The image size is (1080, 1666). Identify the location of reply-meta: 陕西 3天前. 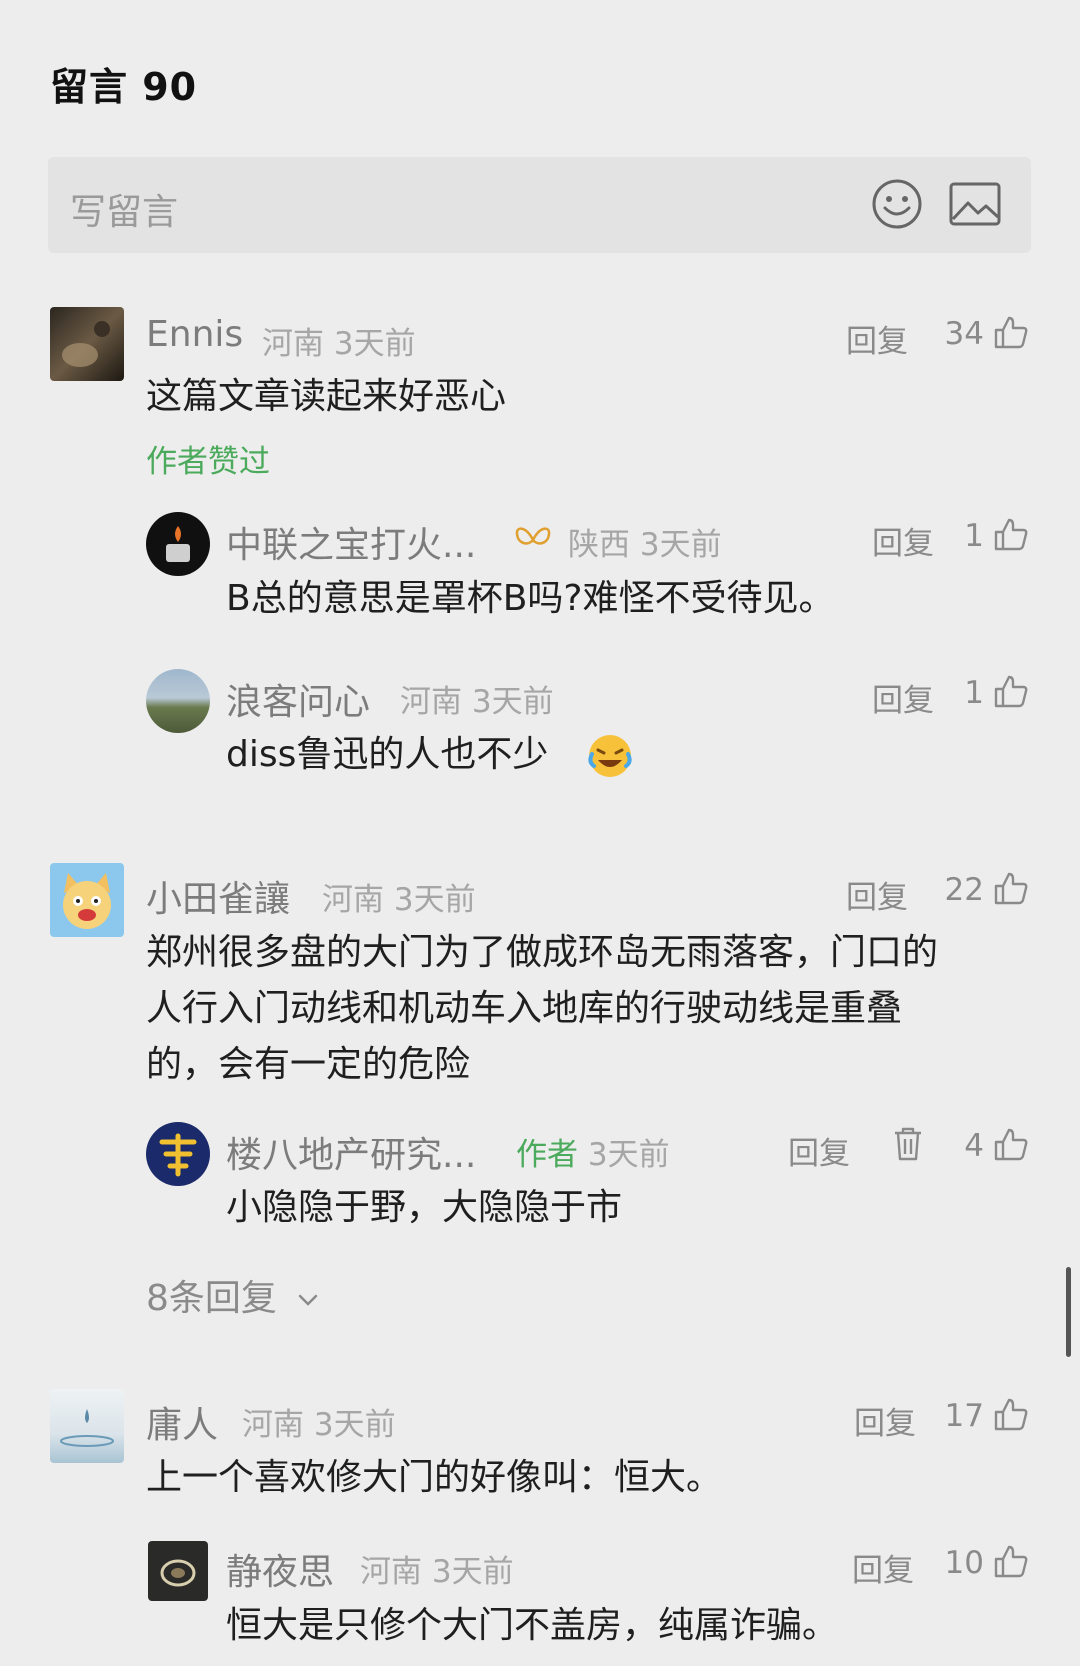
(645, 541).